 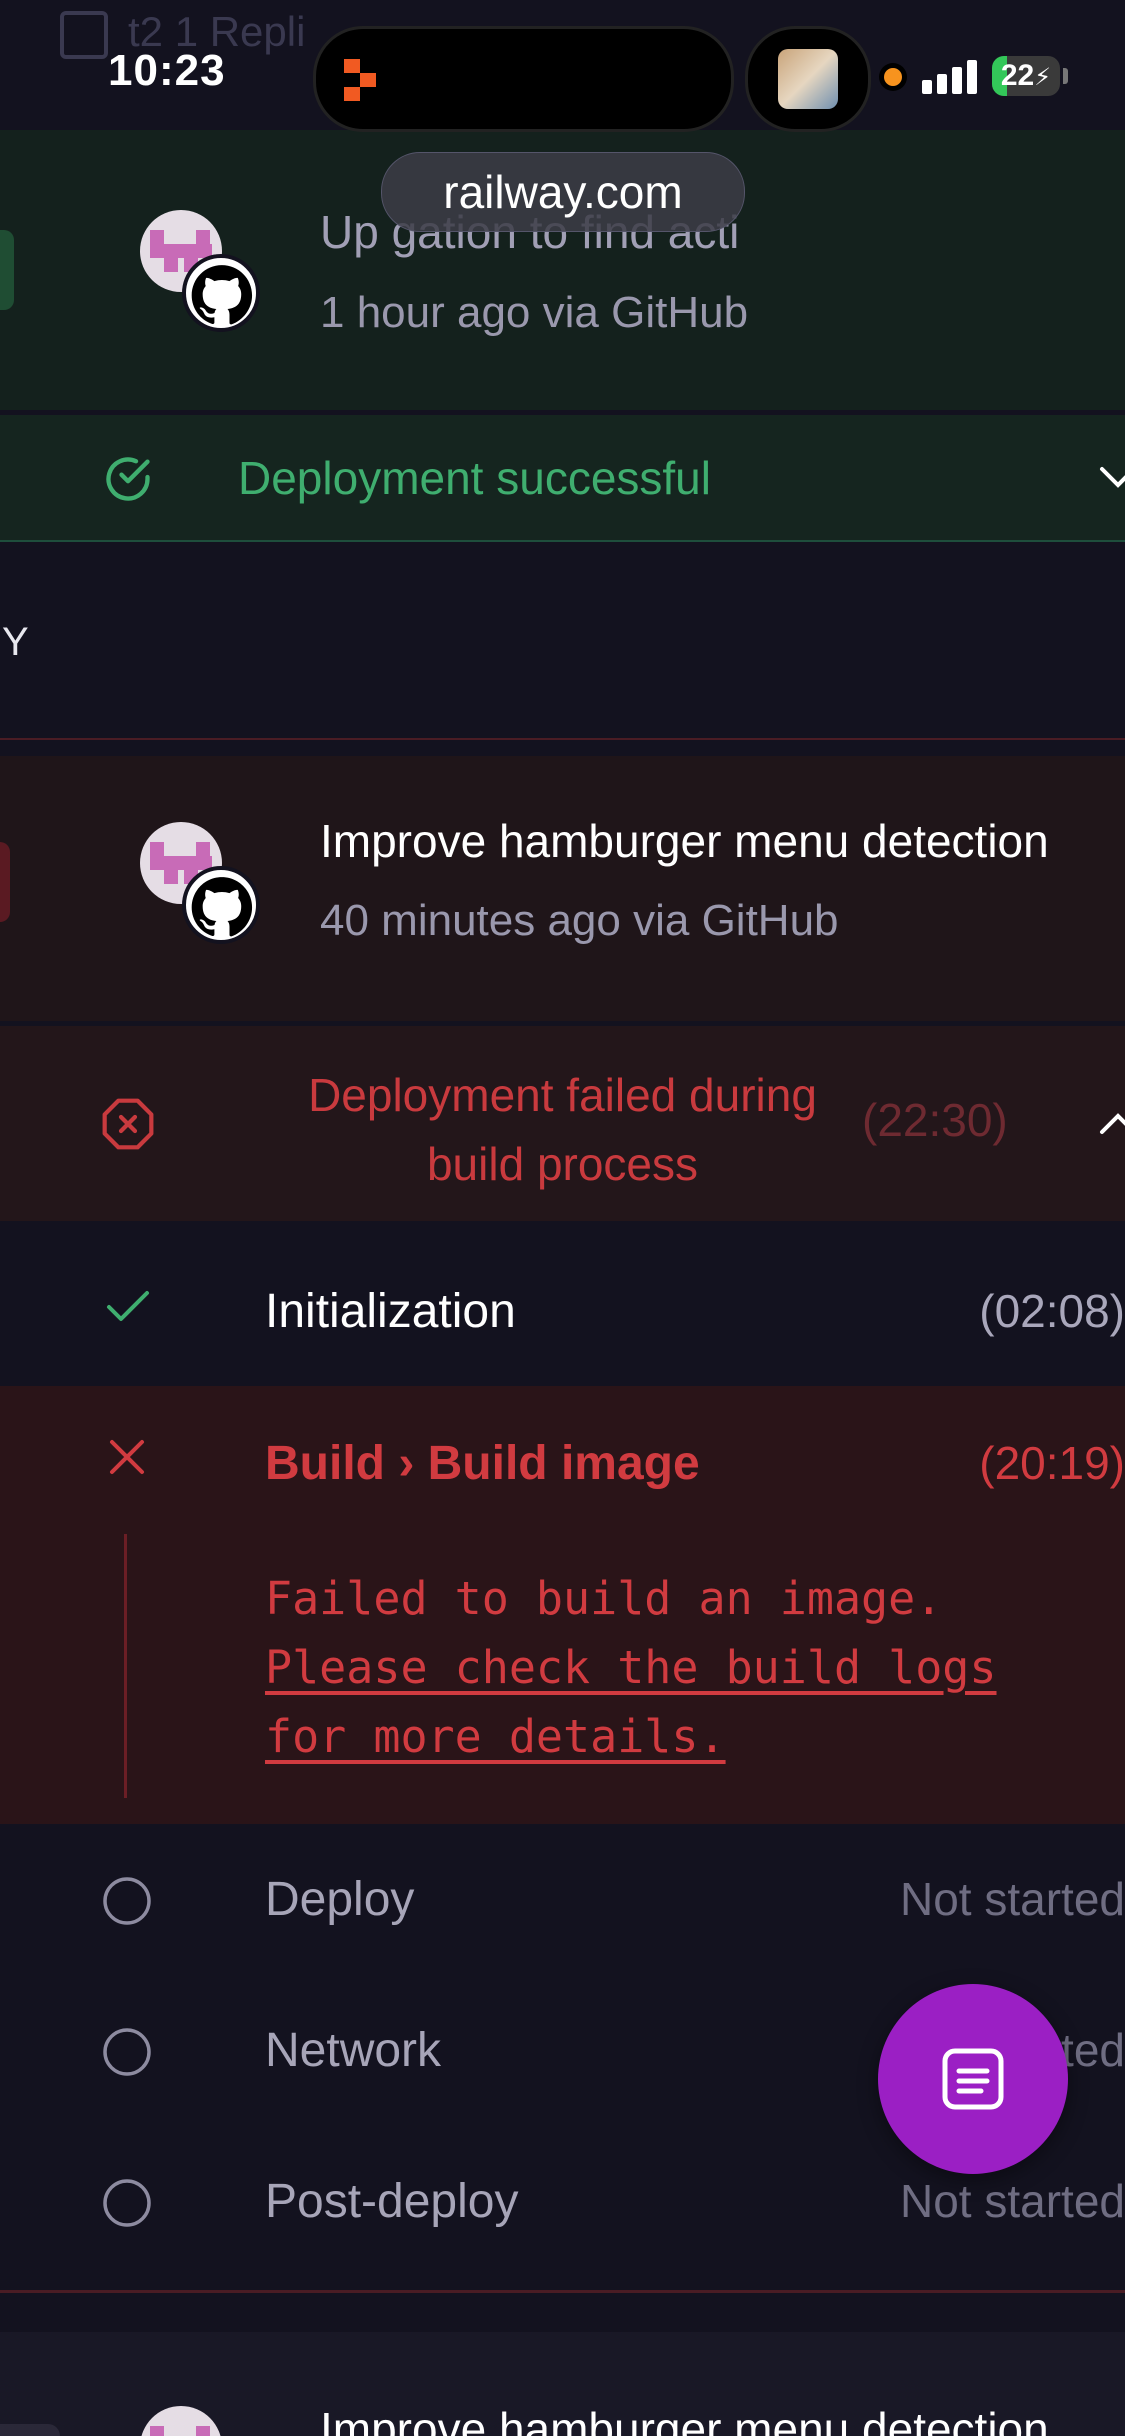 What do you see at coordinates (1052, 1311) in the screenshot?
I see `step-duration: (02:08)` at bounding box center [1052, 1311].